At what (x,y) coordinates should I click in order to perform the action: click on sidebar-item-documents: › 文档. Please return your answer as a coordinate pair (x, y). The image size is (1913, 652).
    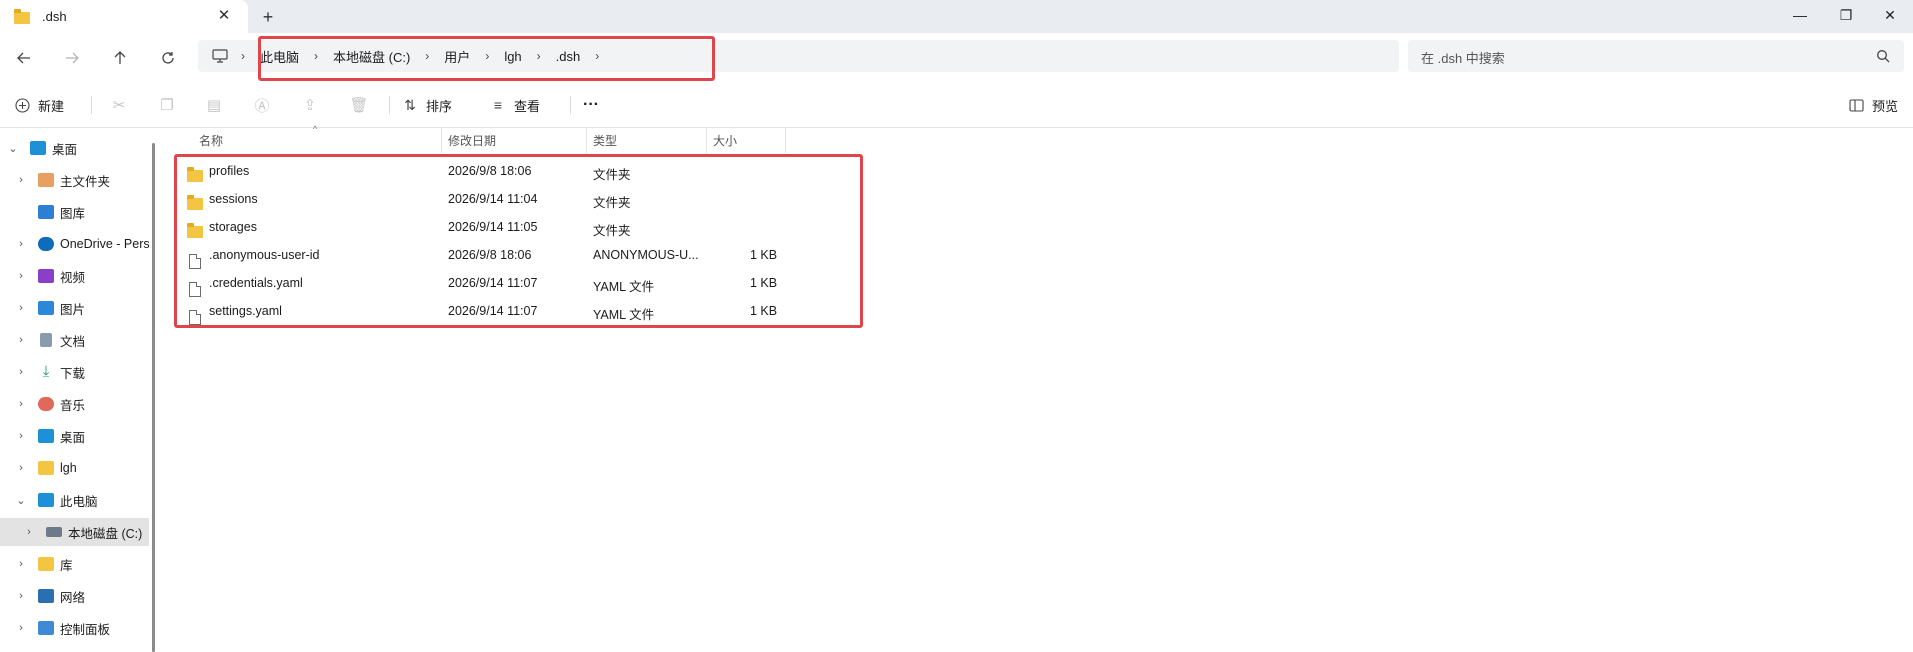
    Looking at the image, I should click on (75, 340).